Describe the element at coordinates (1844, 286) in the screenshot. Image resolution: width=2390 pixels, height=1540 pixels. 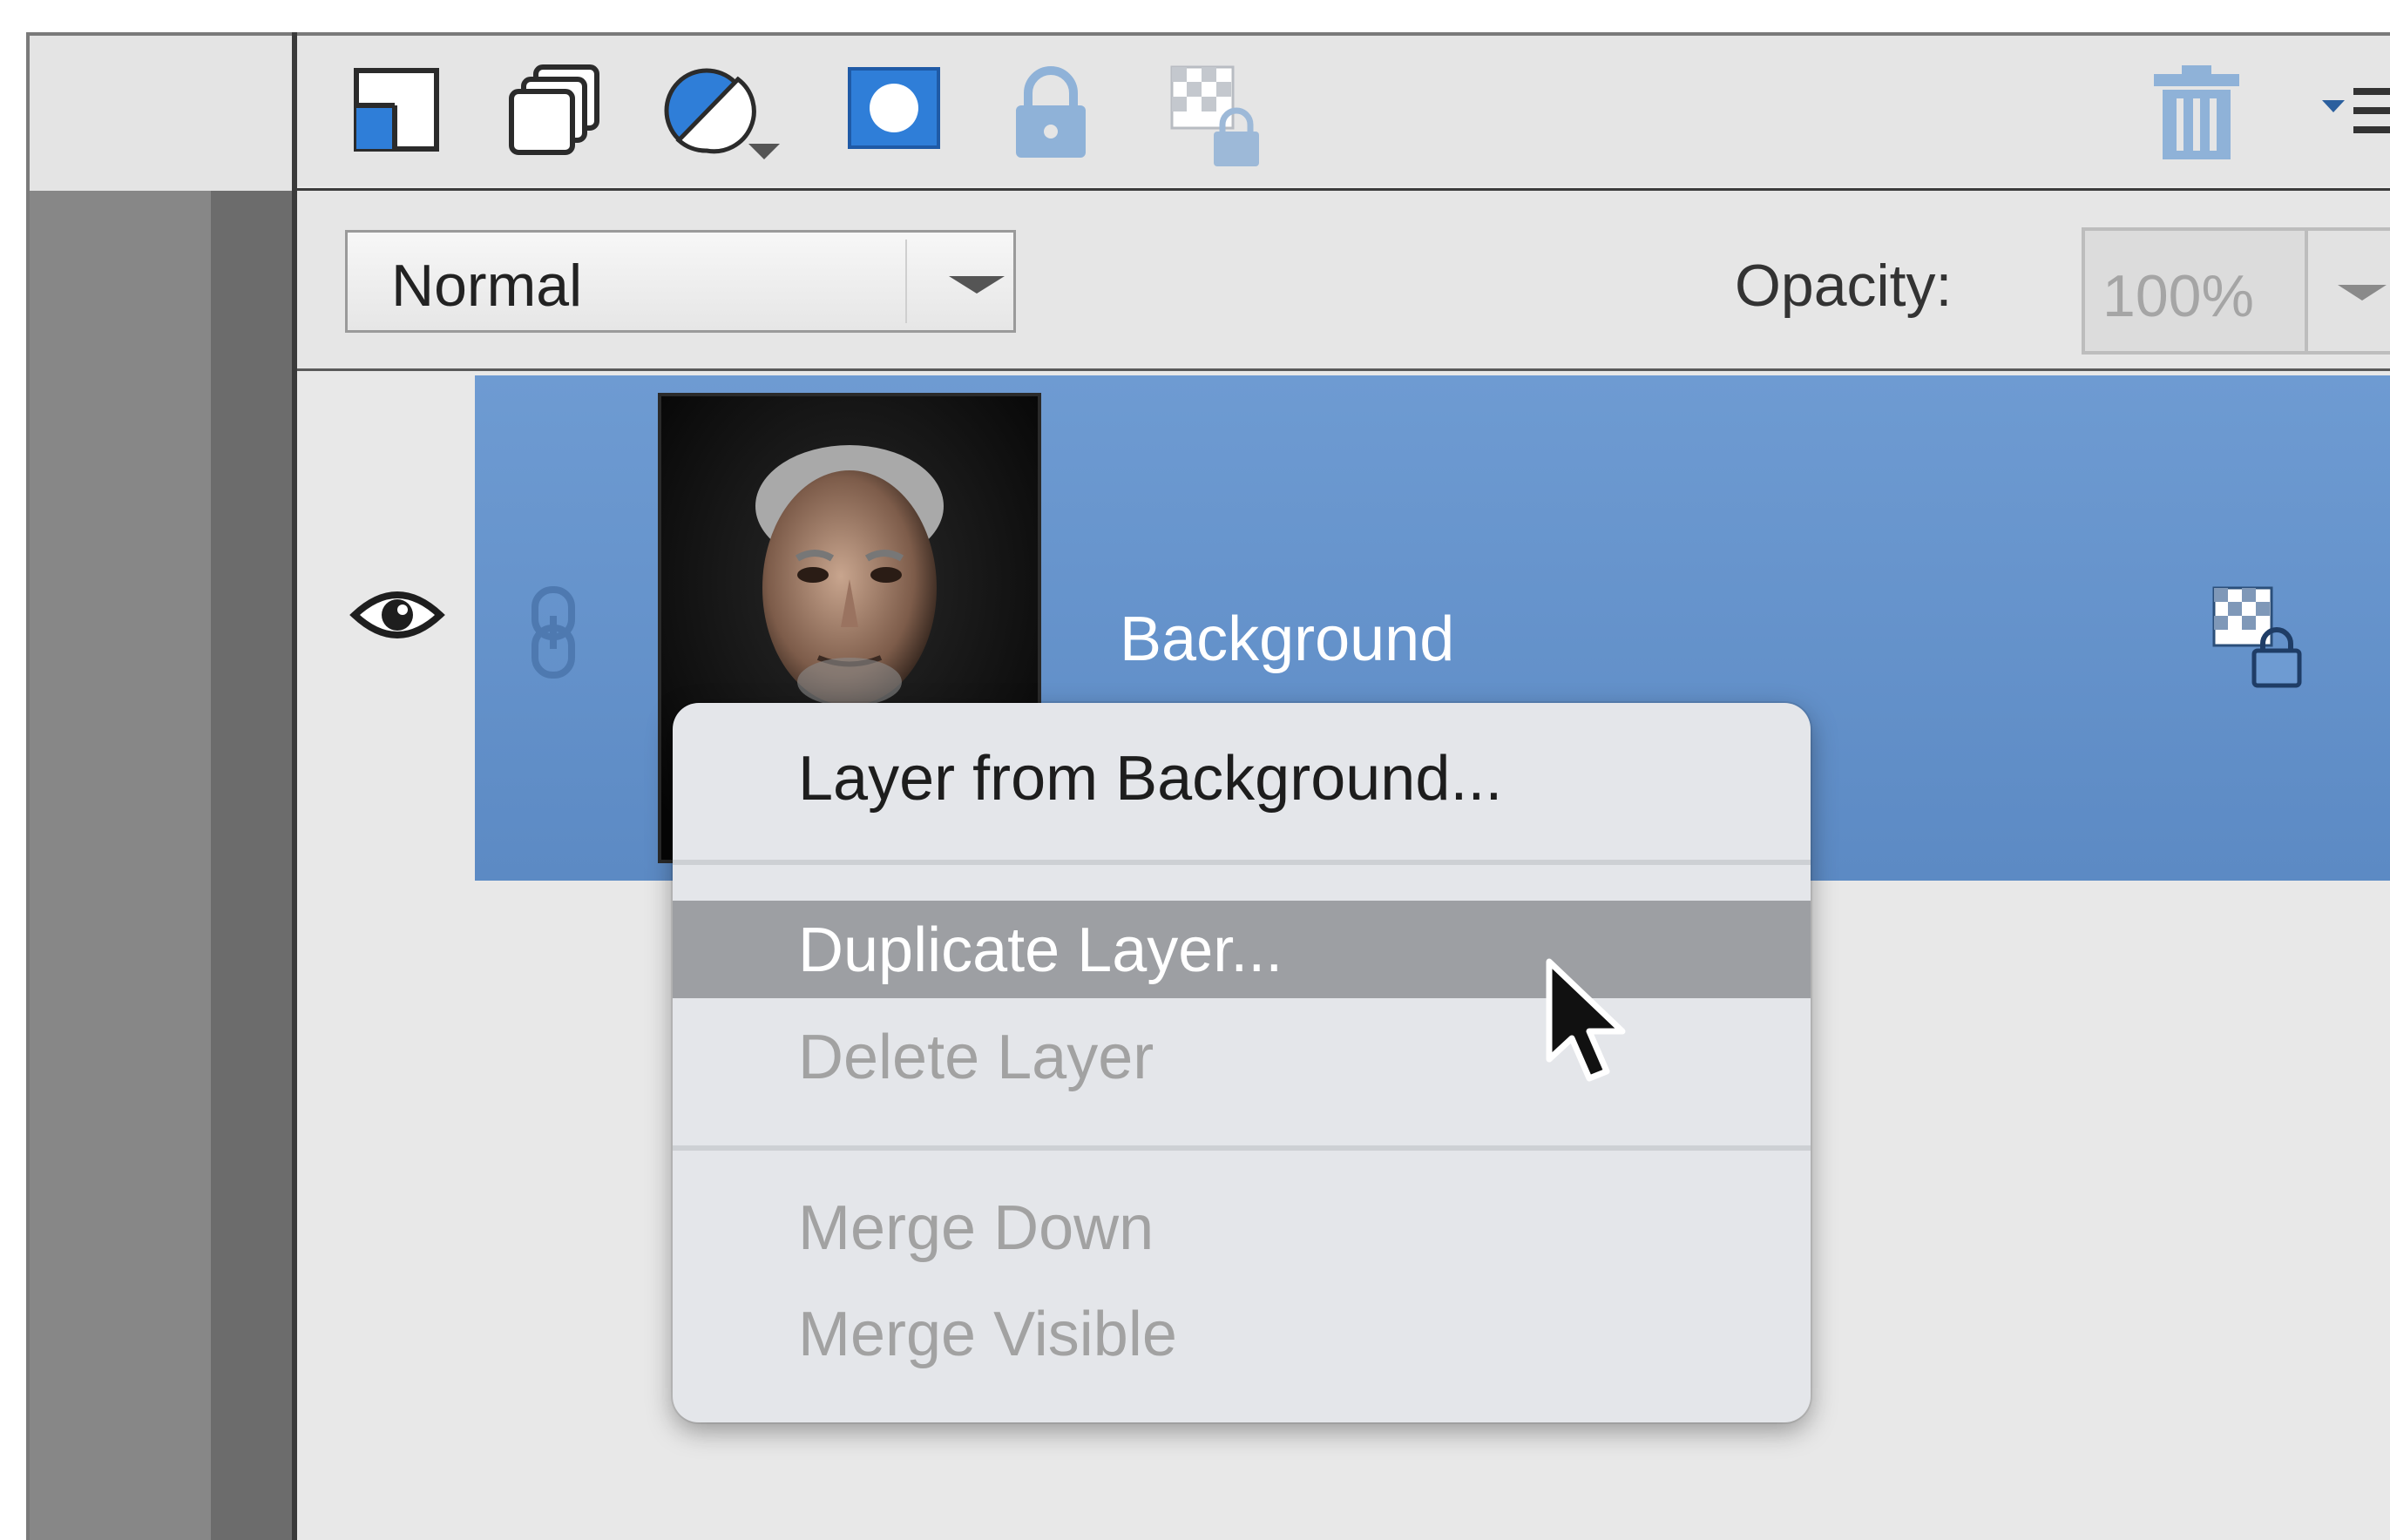
I see `opacity-label: Opacity:` at that location.